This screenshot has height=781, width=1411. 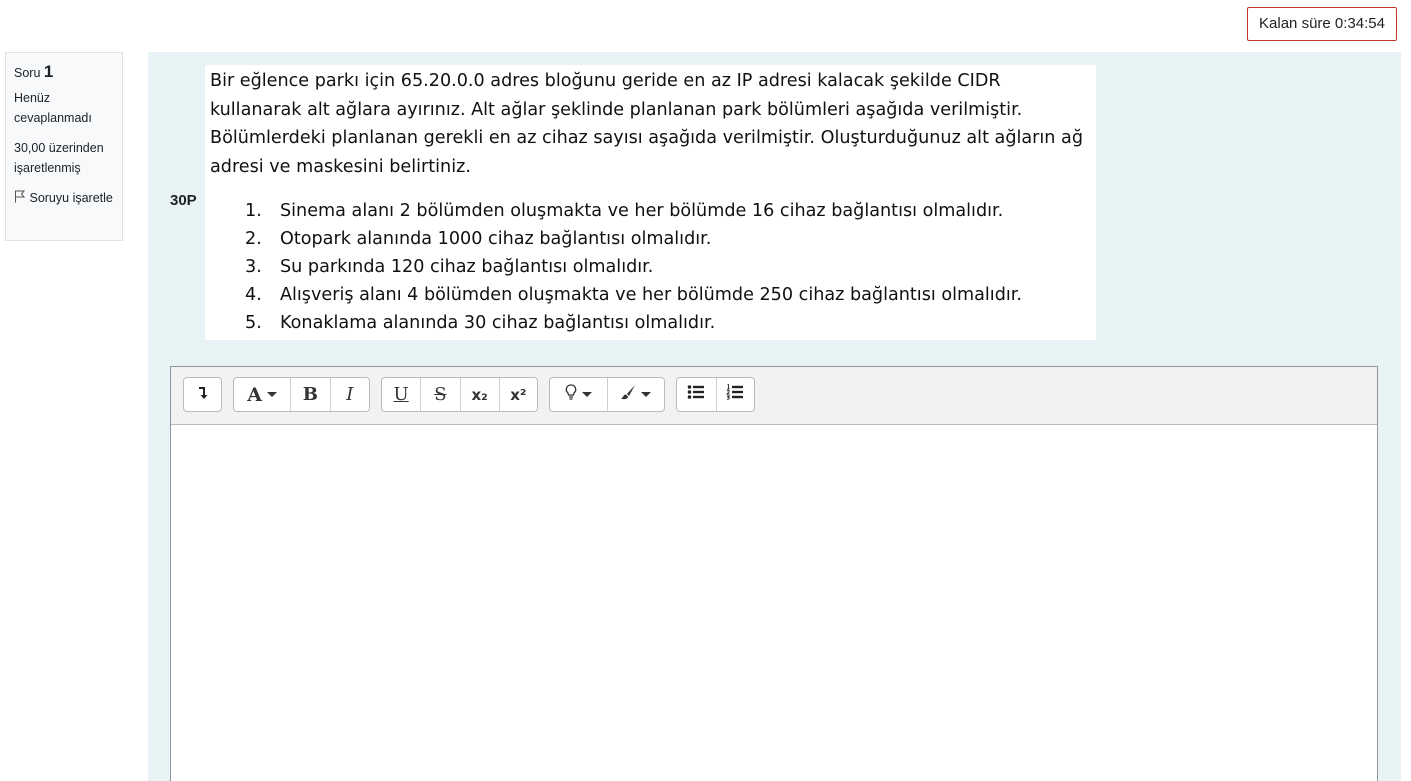 What do you see at coordinates (48, 71) in the screenshot?
I see `question-number-value: 1` at bounding box center [48, 71].